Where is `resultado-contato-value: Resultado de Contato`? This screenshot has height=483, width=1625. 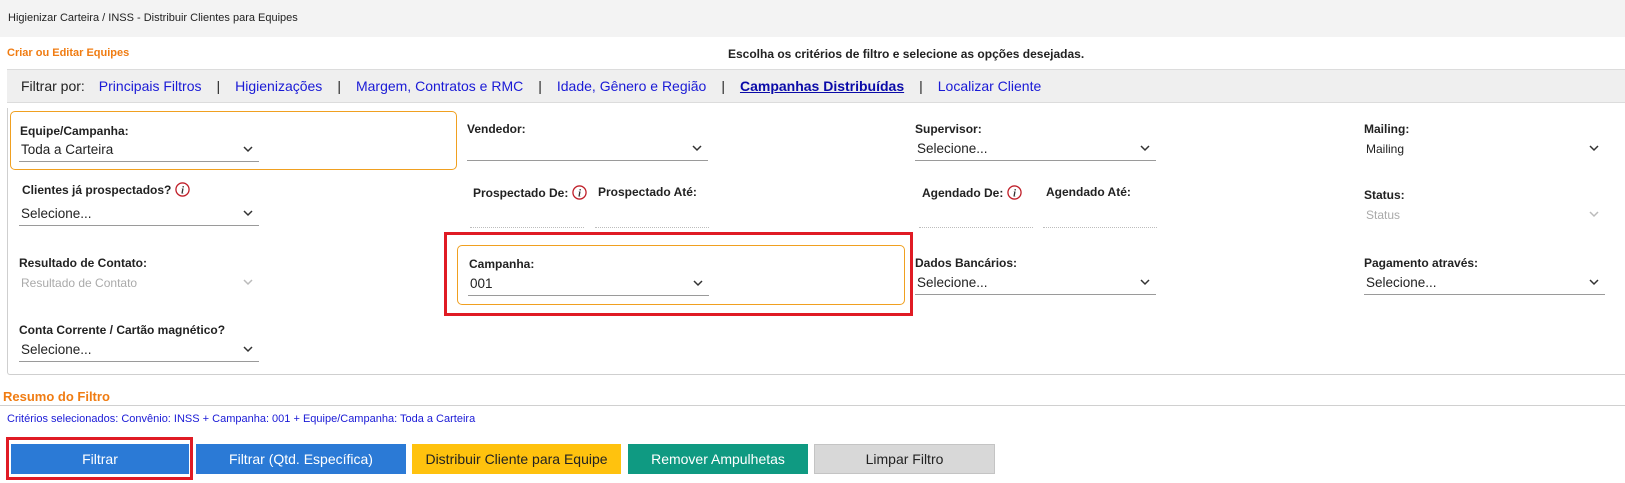 resultado-contato-value: Resultado de Contato is located at coordinates (79, 283).